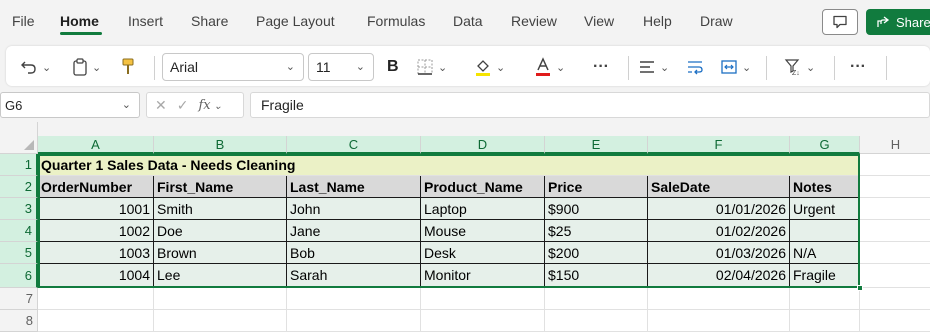 The width and height of the screenshot is (930, 336). Describe the element at coordinates (220, 145) in the screenshot. I see `column-header-b: B` at that location.